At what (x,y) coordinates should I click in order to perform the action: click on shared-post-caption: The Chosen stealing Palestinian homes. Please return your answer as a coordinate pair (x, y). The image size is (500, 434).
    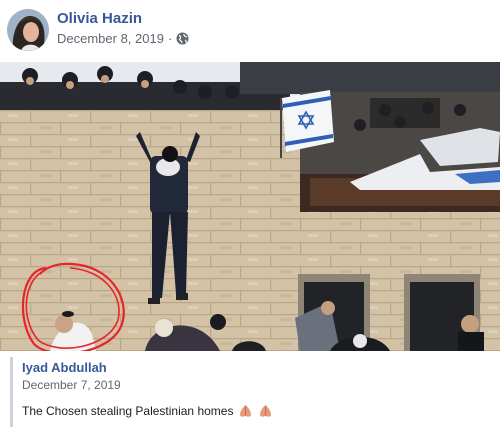
    Looking at the image, I should click on (128, 411).